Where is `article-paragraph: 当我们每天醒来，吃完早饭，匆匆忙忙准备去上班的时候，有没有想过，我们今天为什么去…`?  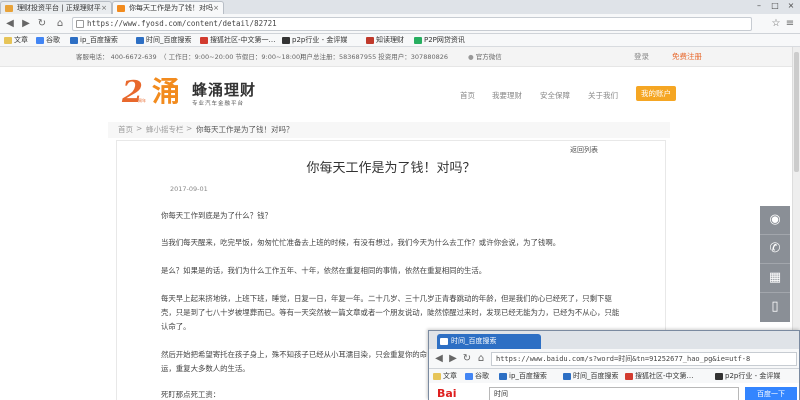
article-paragraph: 当我们每天醒来，吃完早饭，匆匆忙忙准备去上班的时候，有没有想过，我们今天为什么去… is located at coordinates (361, 242).